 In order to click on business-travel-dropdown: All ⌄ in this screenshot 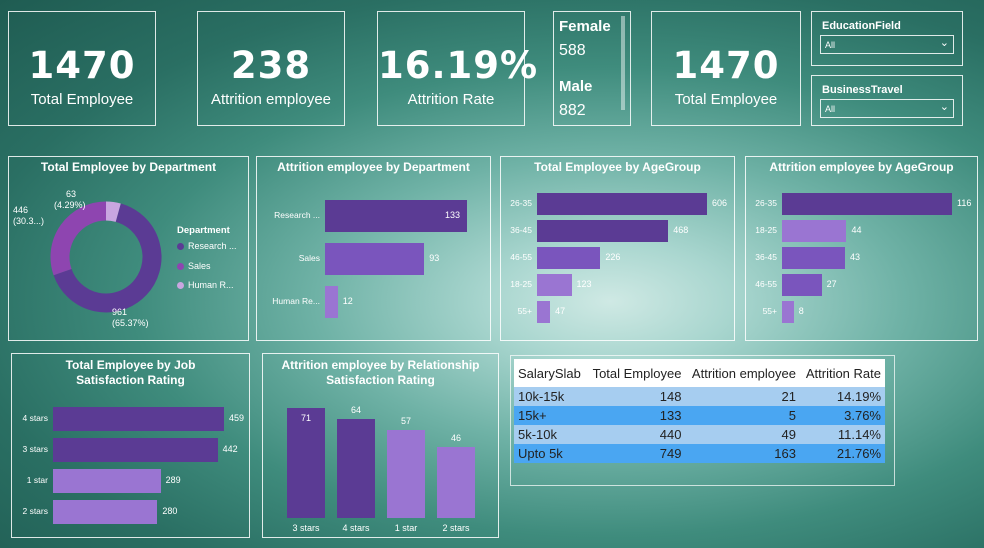, I will do `click(887, 108)`.